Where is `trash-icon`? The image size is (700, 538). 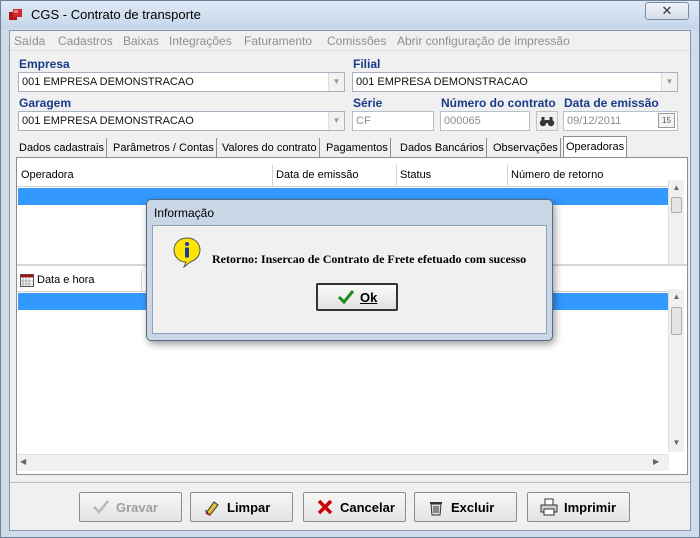 trash-icon is located at coordinates (436, 509).